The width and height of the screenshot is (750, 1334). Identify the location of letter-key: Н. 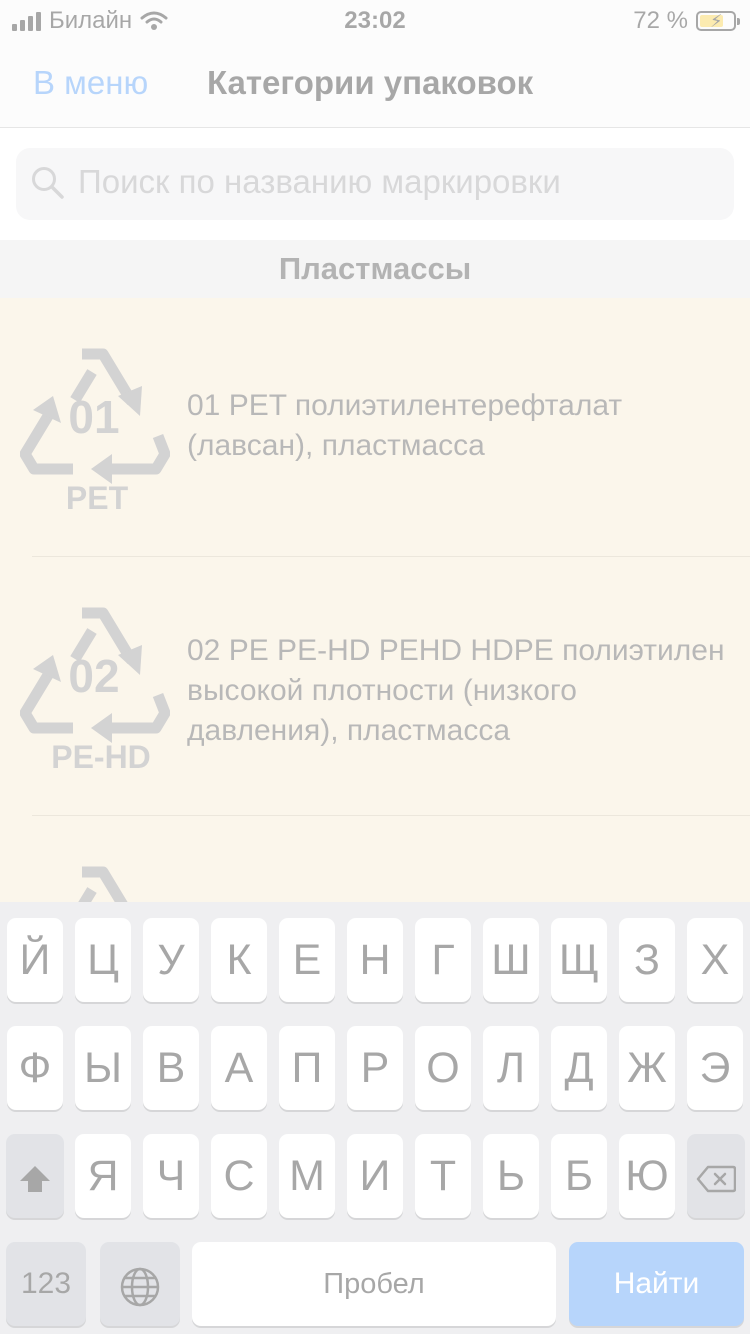
(375, 960).